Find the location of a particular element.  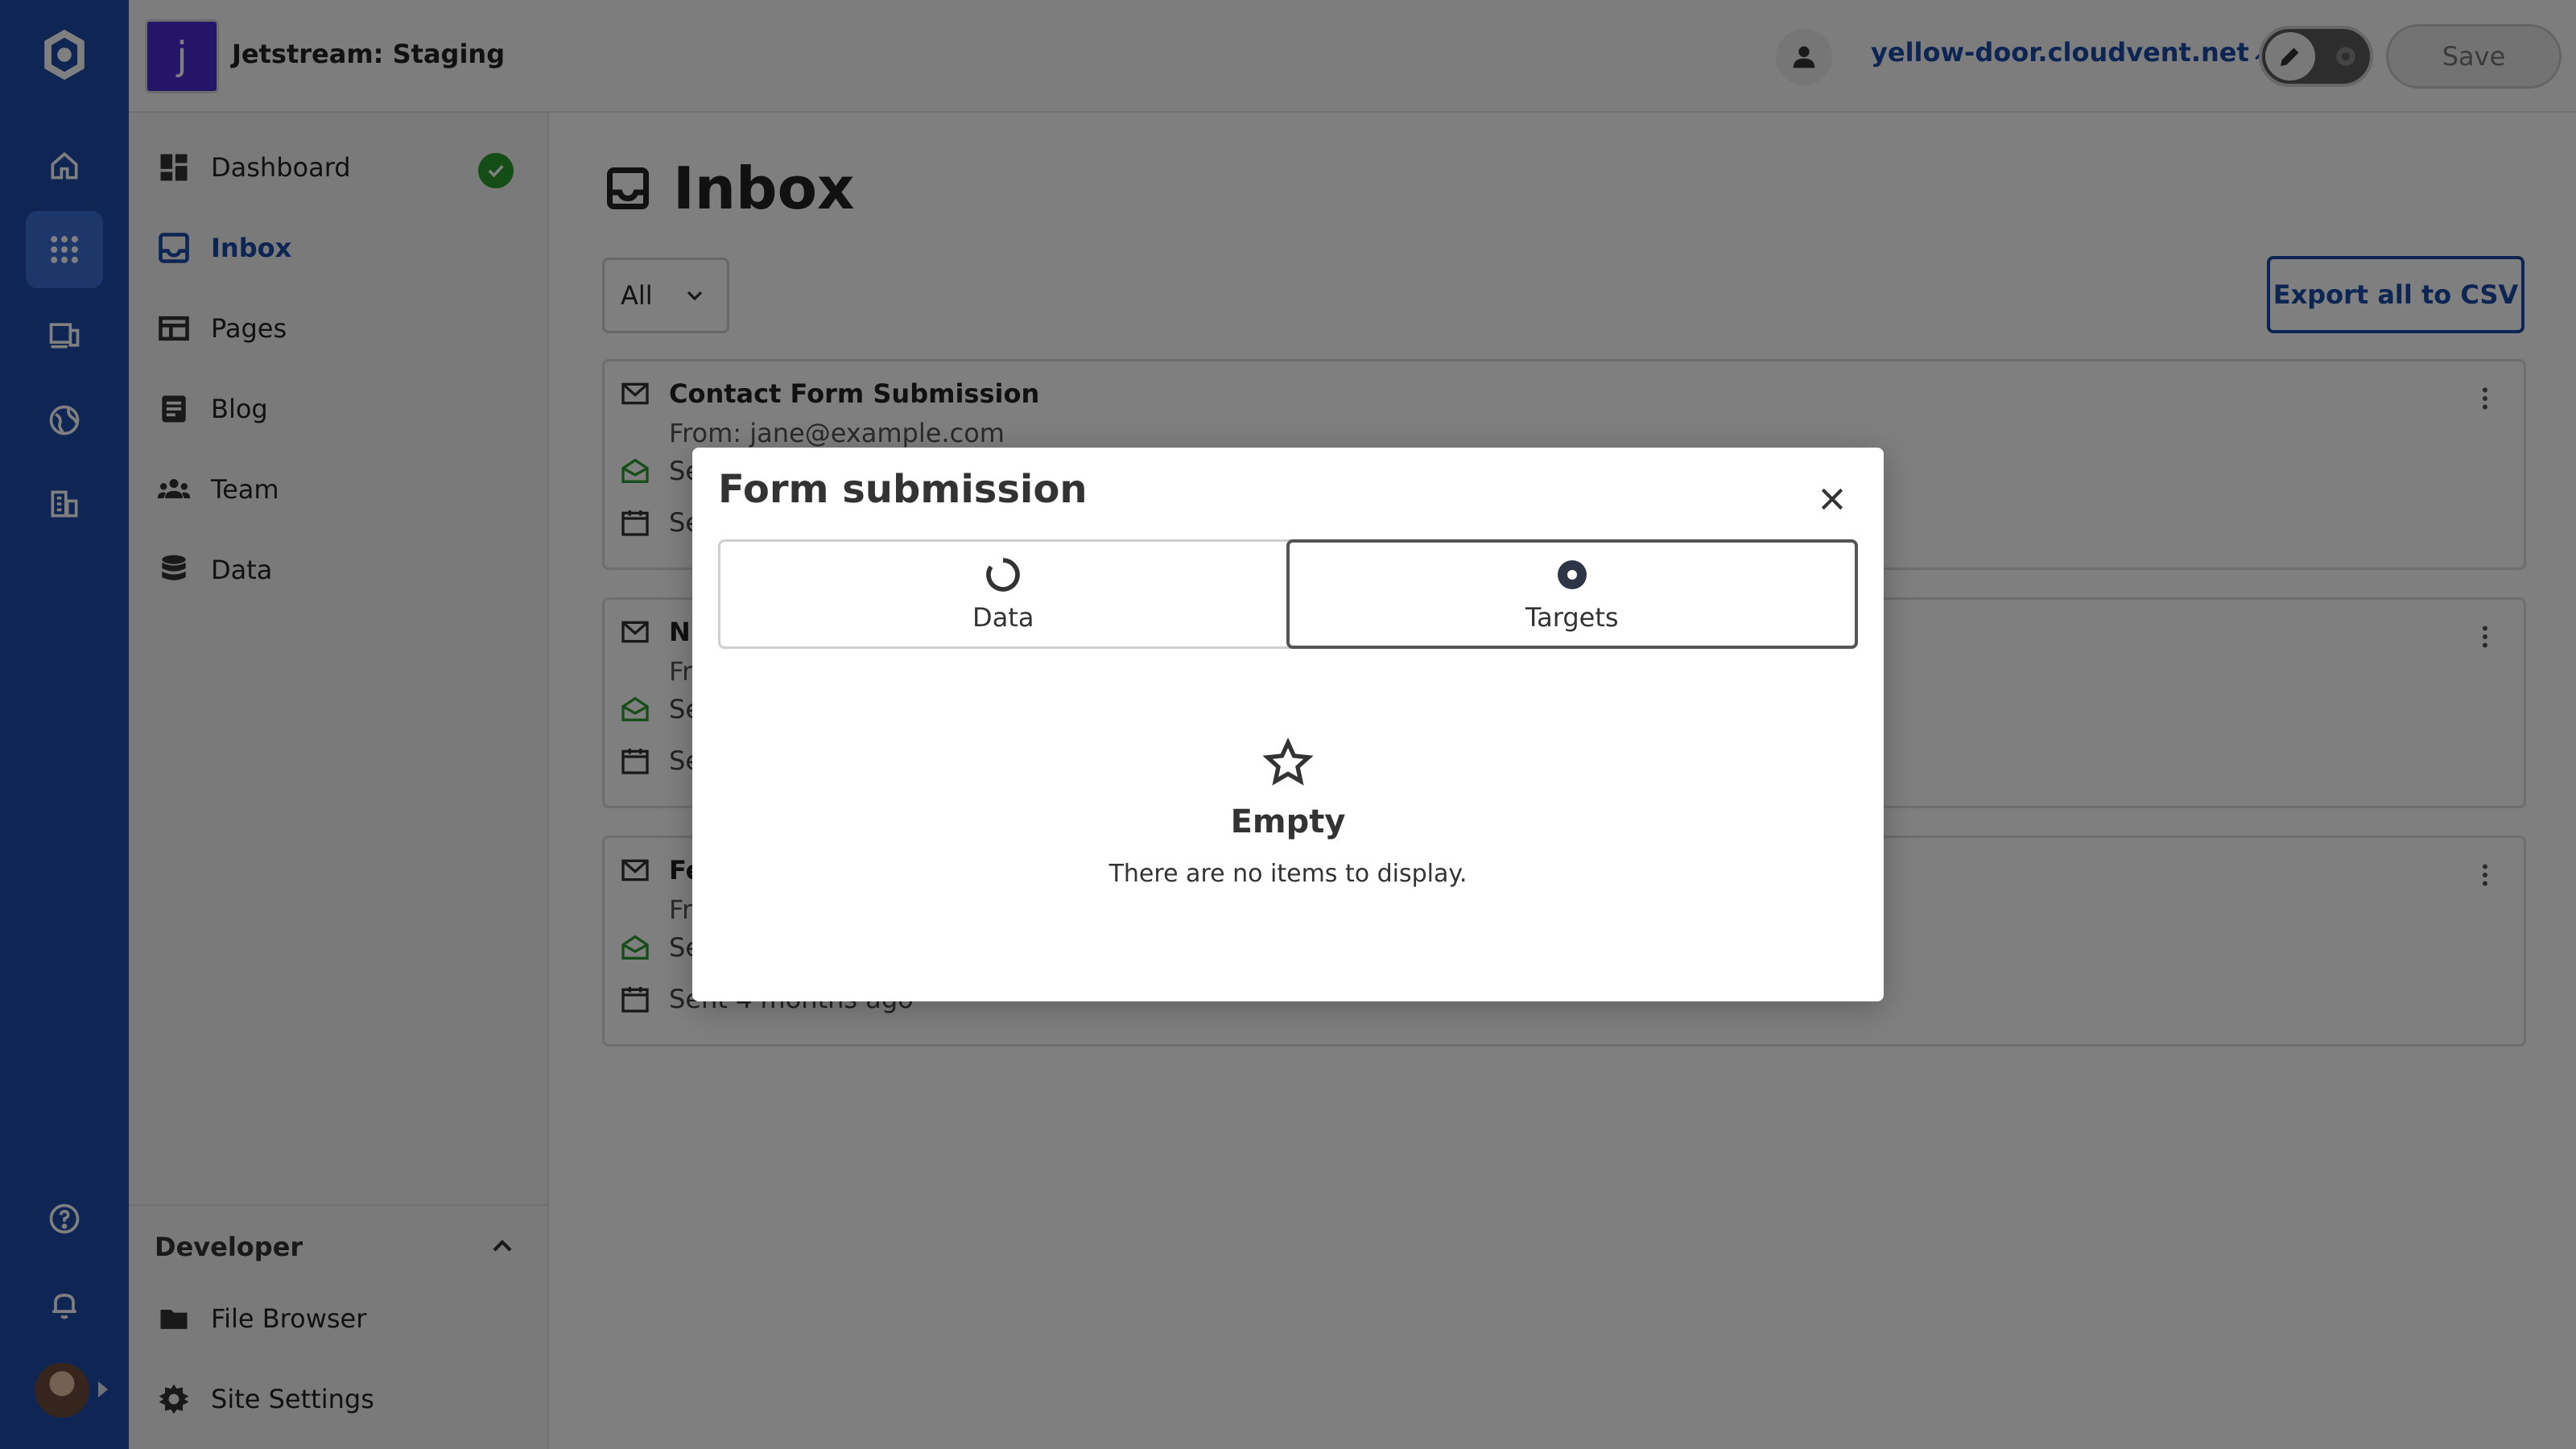

loading-icon is located at coordinates (1003, 575).